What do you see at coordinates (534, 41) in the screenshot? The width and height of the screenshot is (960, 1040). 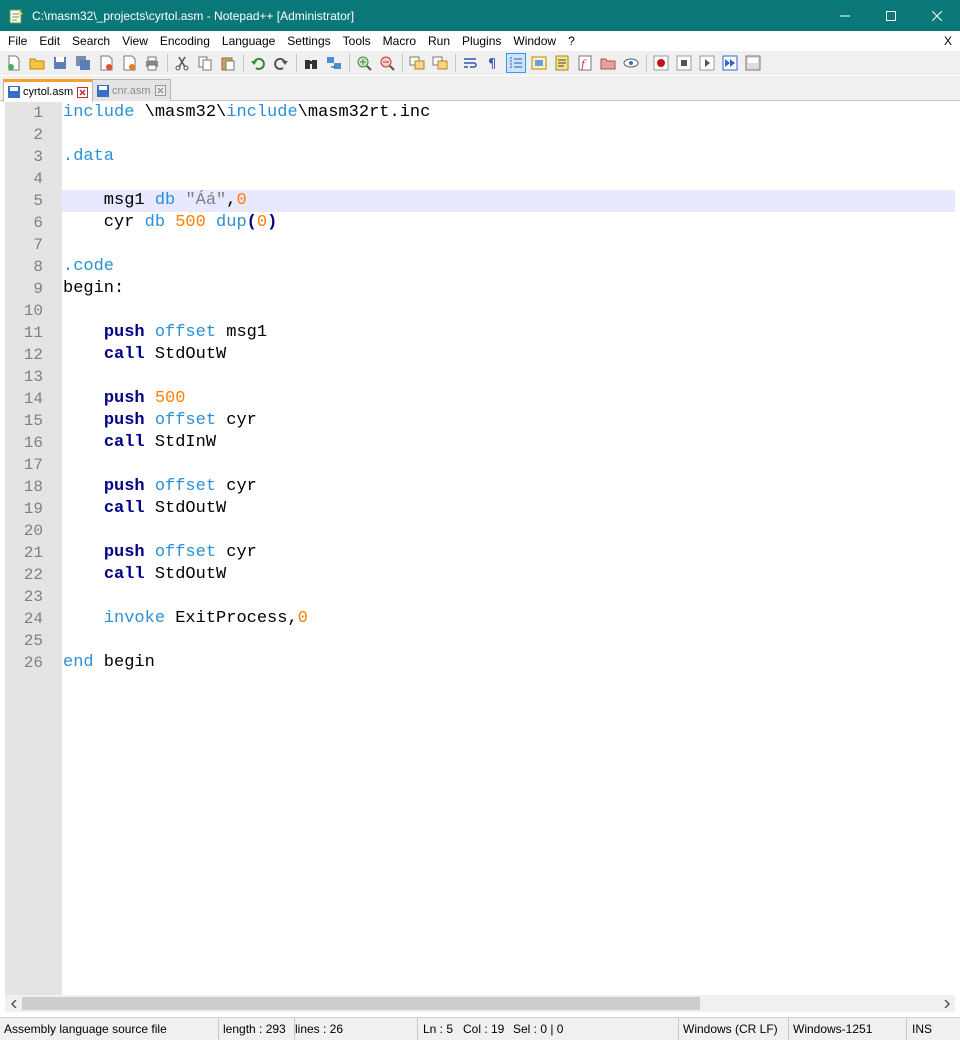 I see `menu-window: Window` at bounding box center [534, 41].